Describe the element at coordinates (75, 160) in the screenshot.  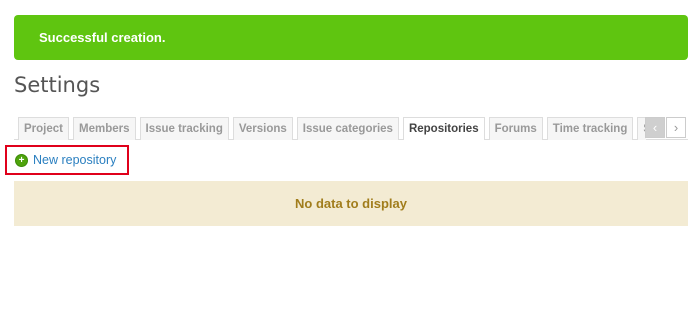
I see `new-repository-label: New repository` at that location.